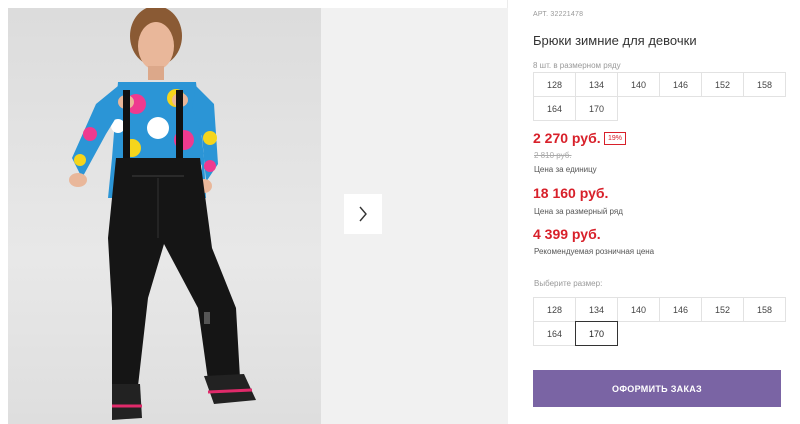 The image size is (800, 424). I want to click on size-row-cell: 128, so click(554, 84).